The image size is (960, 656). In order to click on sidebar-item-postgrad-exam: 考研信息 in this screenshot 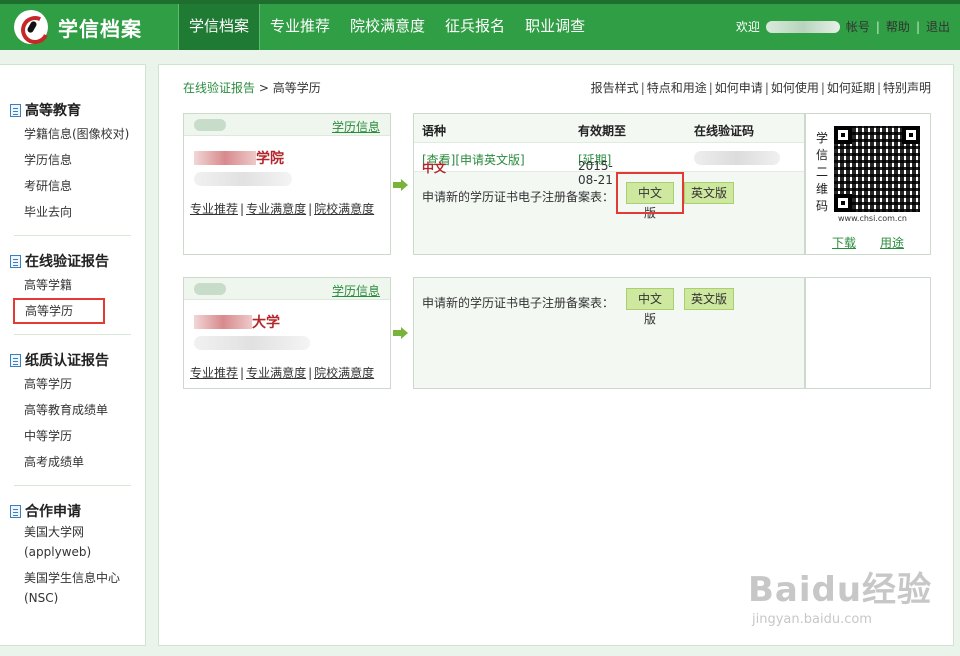, I will do `click(72, 186)`.